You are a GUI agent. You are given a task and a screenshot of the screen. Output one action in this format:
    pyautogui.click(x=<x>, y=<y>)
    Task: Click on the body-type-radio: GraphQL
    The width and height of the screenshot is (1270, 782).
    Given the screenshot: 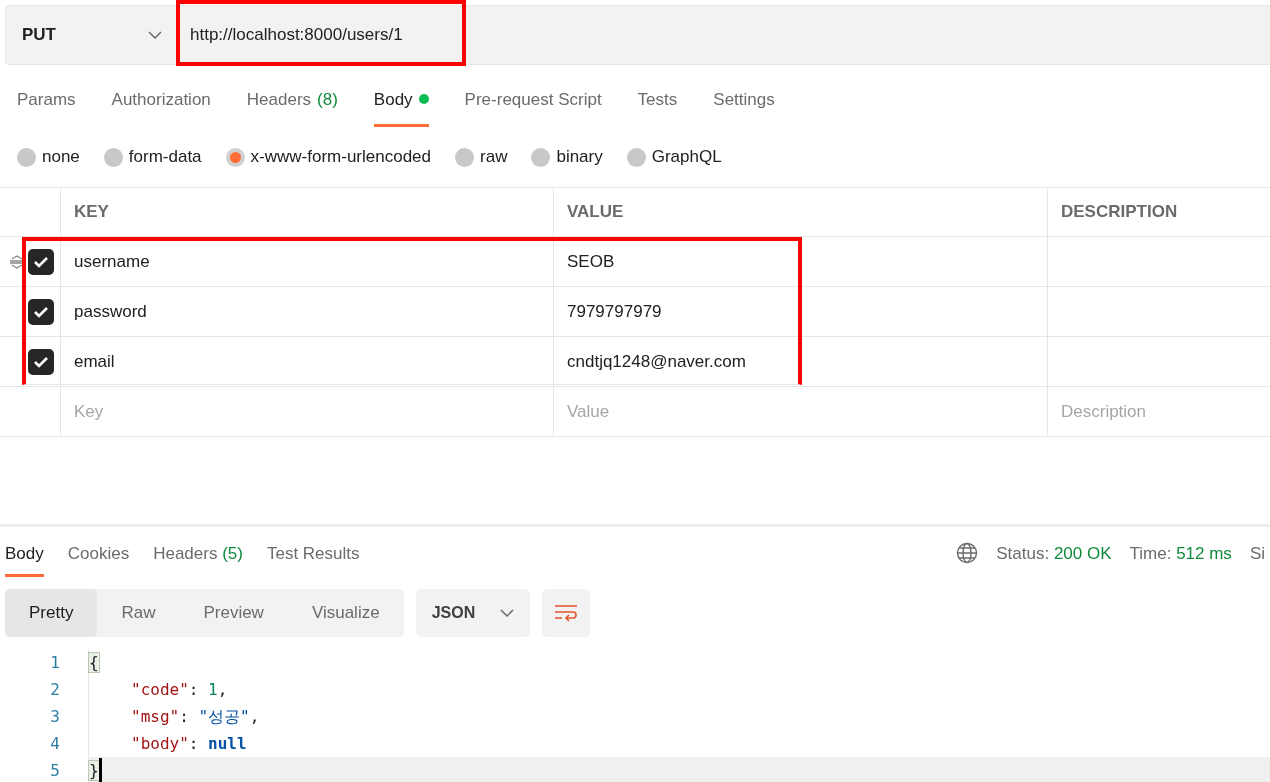 What is the action you would take?
    pyautogui.click(x=674, y=157)
    